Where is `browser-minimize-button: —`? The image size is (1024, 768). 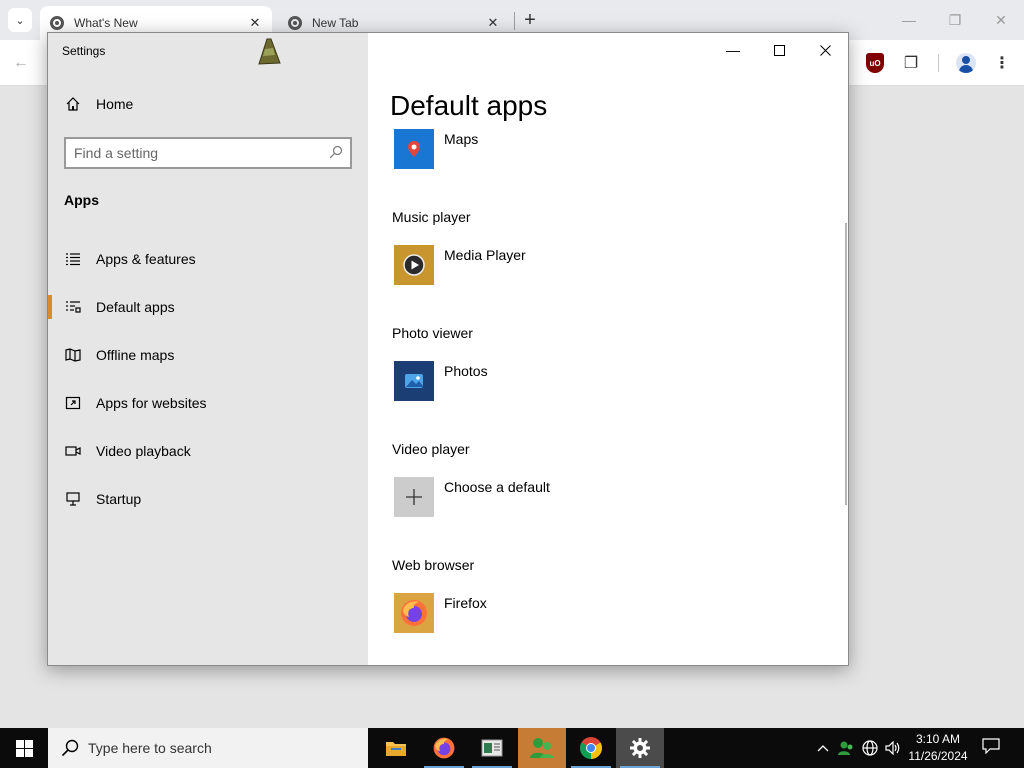
browser-minimize-button: — is located at coordinates (909, 20).